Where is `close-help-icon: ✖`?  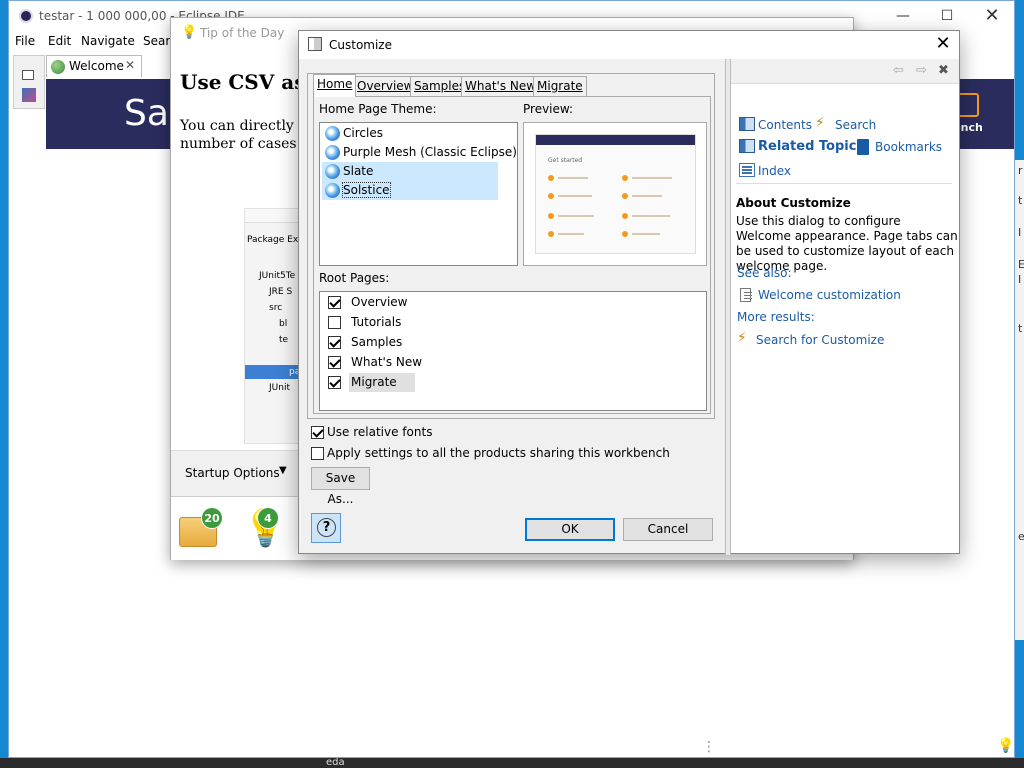
close-help-icon: ✖ is located at coordinates (943, 70).